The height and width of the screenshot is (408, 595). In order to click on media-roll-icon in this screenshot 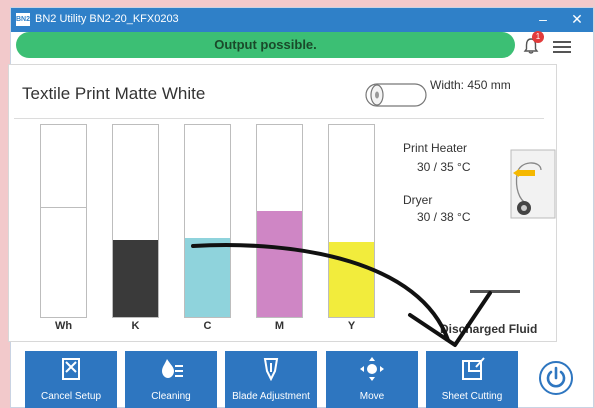, I will do `click(396, 95)`.